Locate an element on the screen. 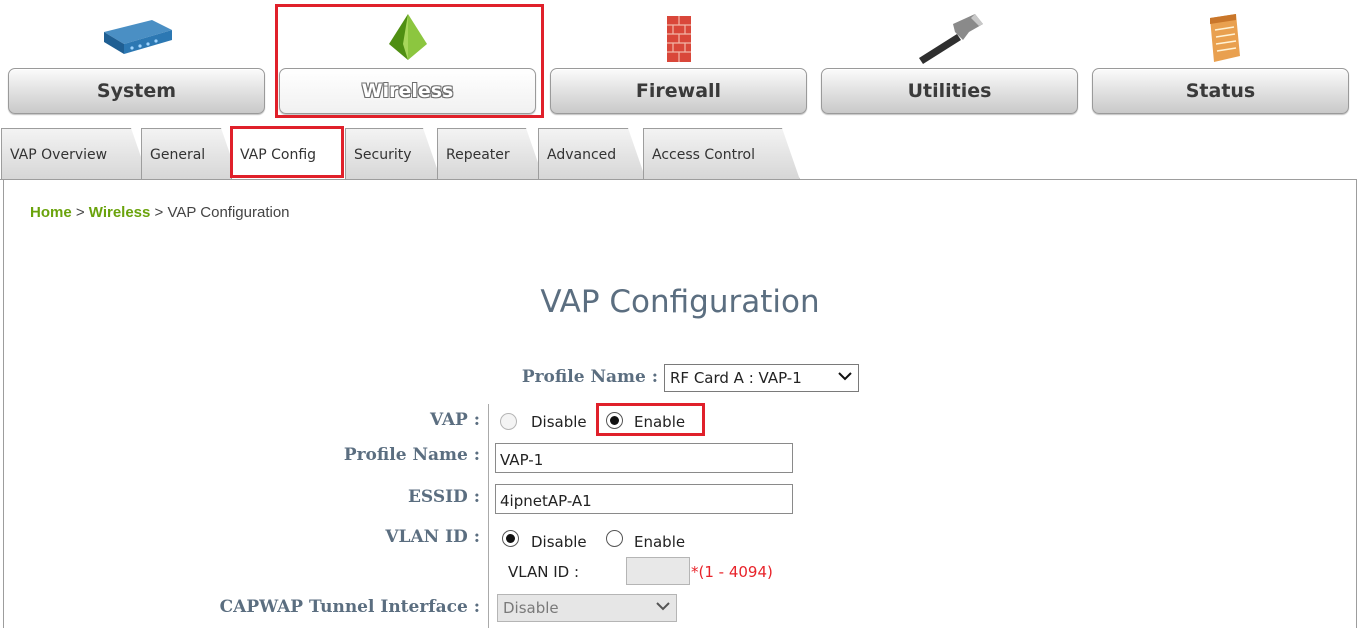 Image resolution: width=1360 pixels, height=628 pixels. breadcrumb: Home > Wireless > VAP Configuration is located at coordinates (160, 212).